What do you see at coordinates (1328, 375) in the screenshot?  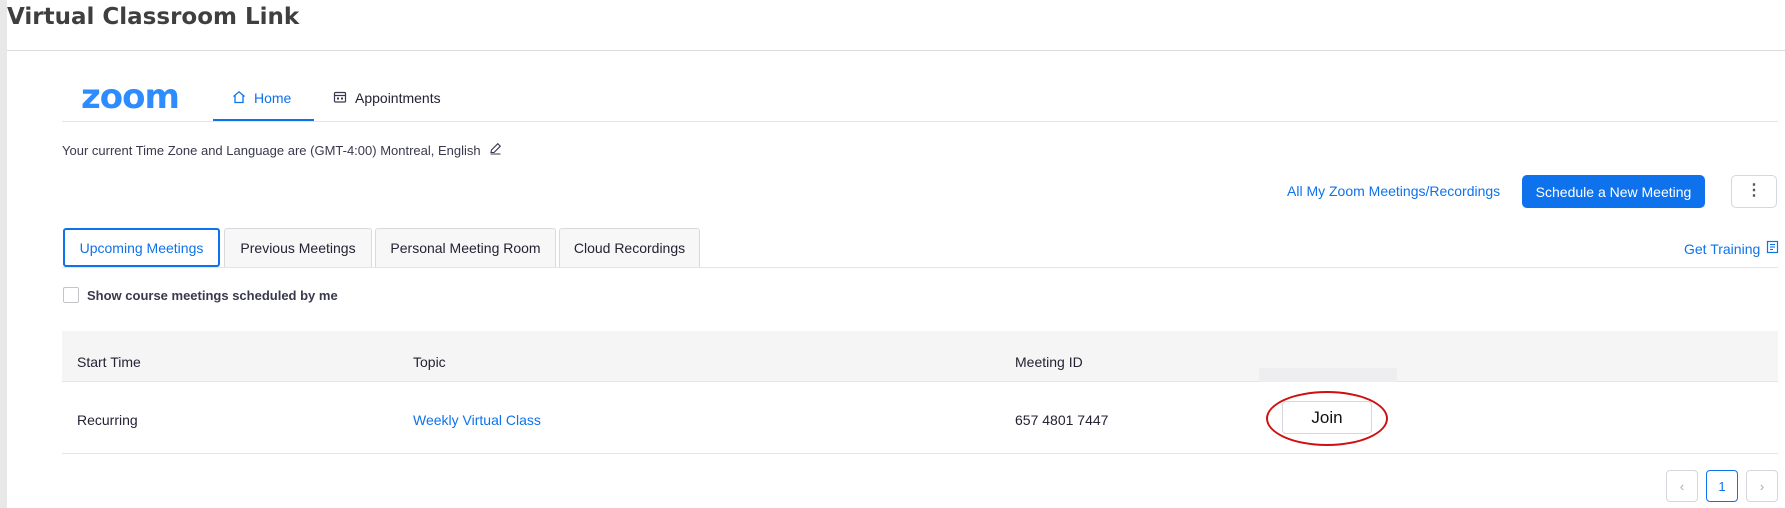 I see `column-header-actions` at bounding box center [1328, 375].